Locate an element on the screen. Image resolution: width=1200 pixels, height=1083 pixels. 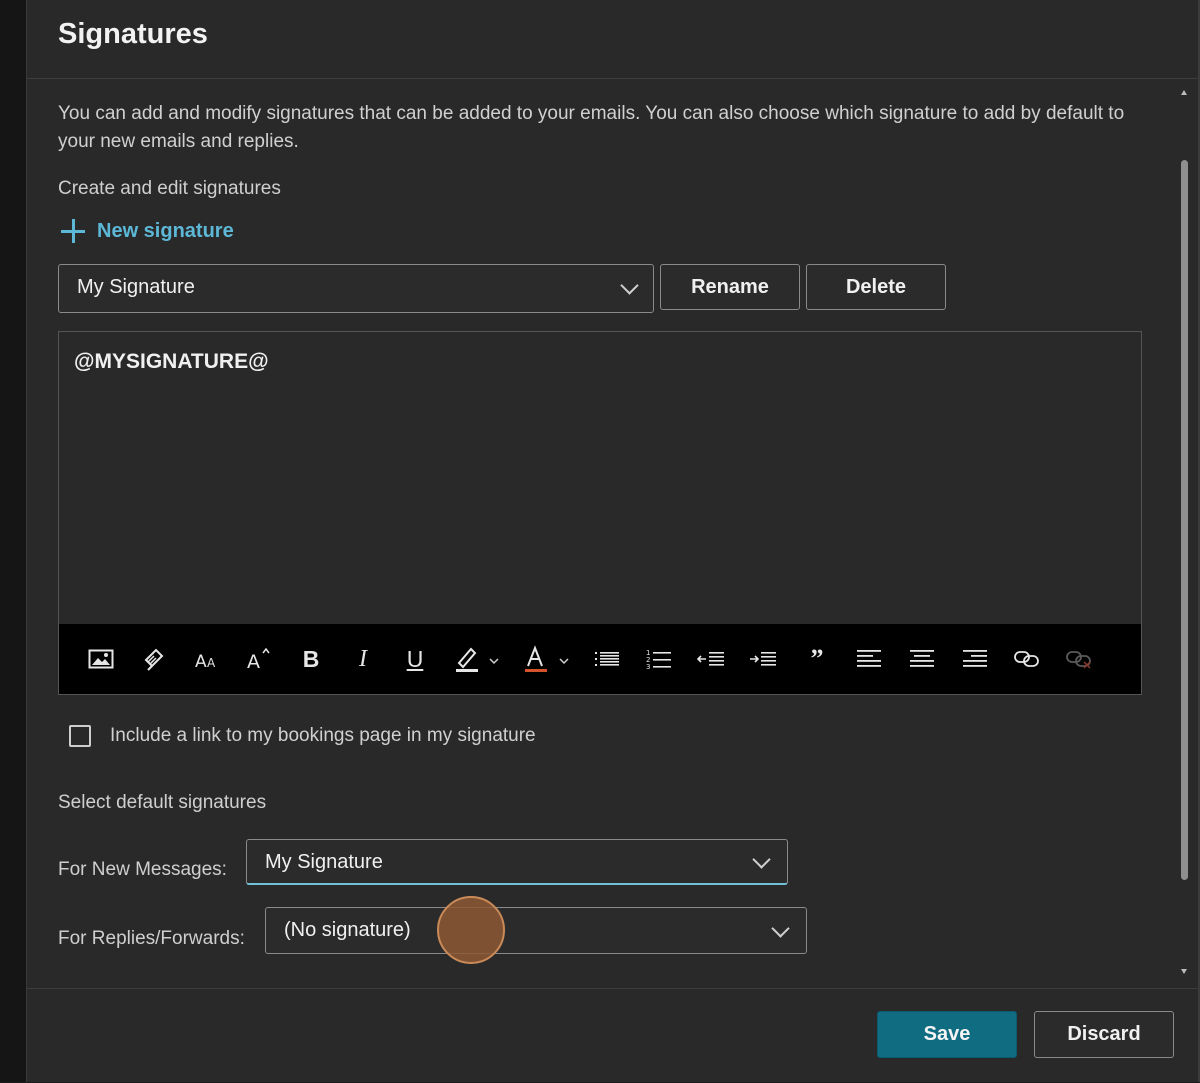
text-effects-icon: A is located at coordinates (259, 659).